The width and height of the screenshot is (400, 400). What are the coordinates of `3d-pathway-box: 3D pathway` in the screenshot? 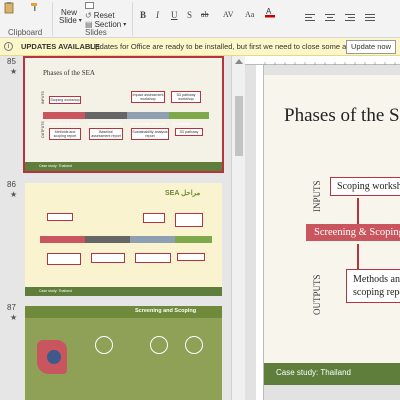 It's located at (189, 132).